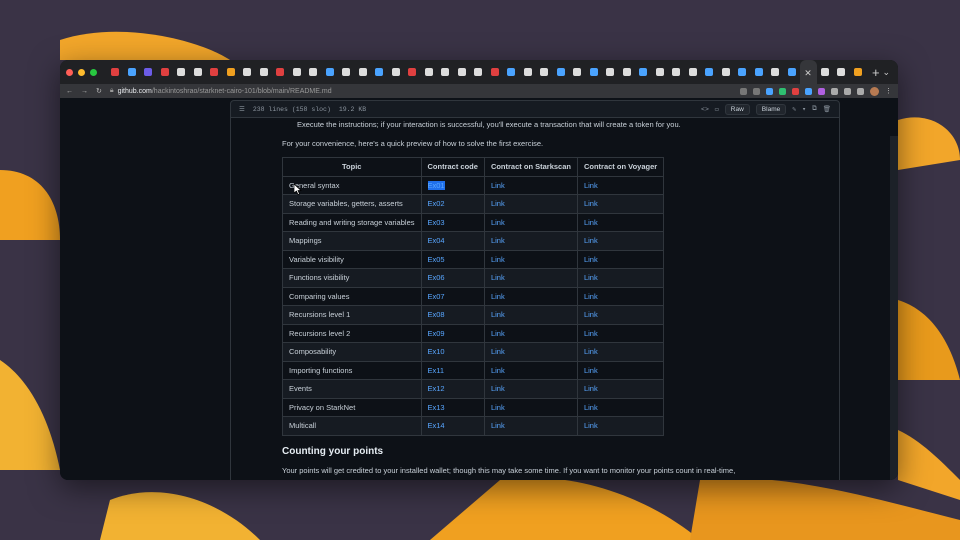  Describe the element at coordinates (99, 91) in the screenshot. I see `reload-icon: ↻` at that location.